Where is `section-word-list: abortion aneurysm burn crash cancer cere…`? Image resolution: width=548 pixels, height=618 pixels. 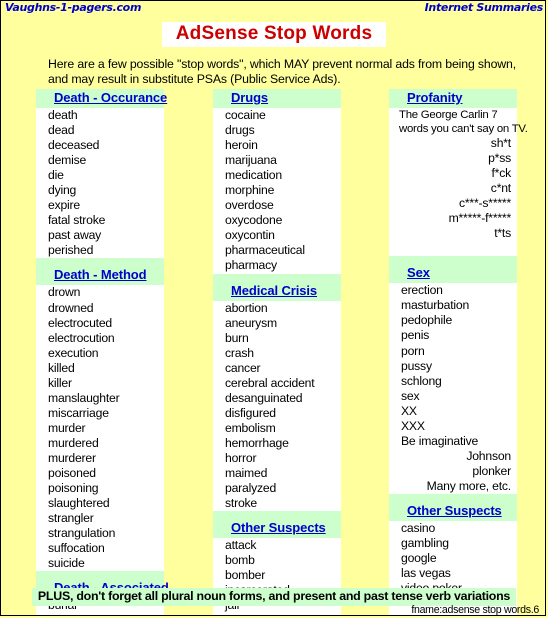 section-word-list: abortion aneurysm burn crash cancer cere… is located at coordinates (277, 406).